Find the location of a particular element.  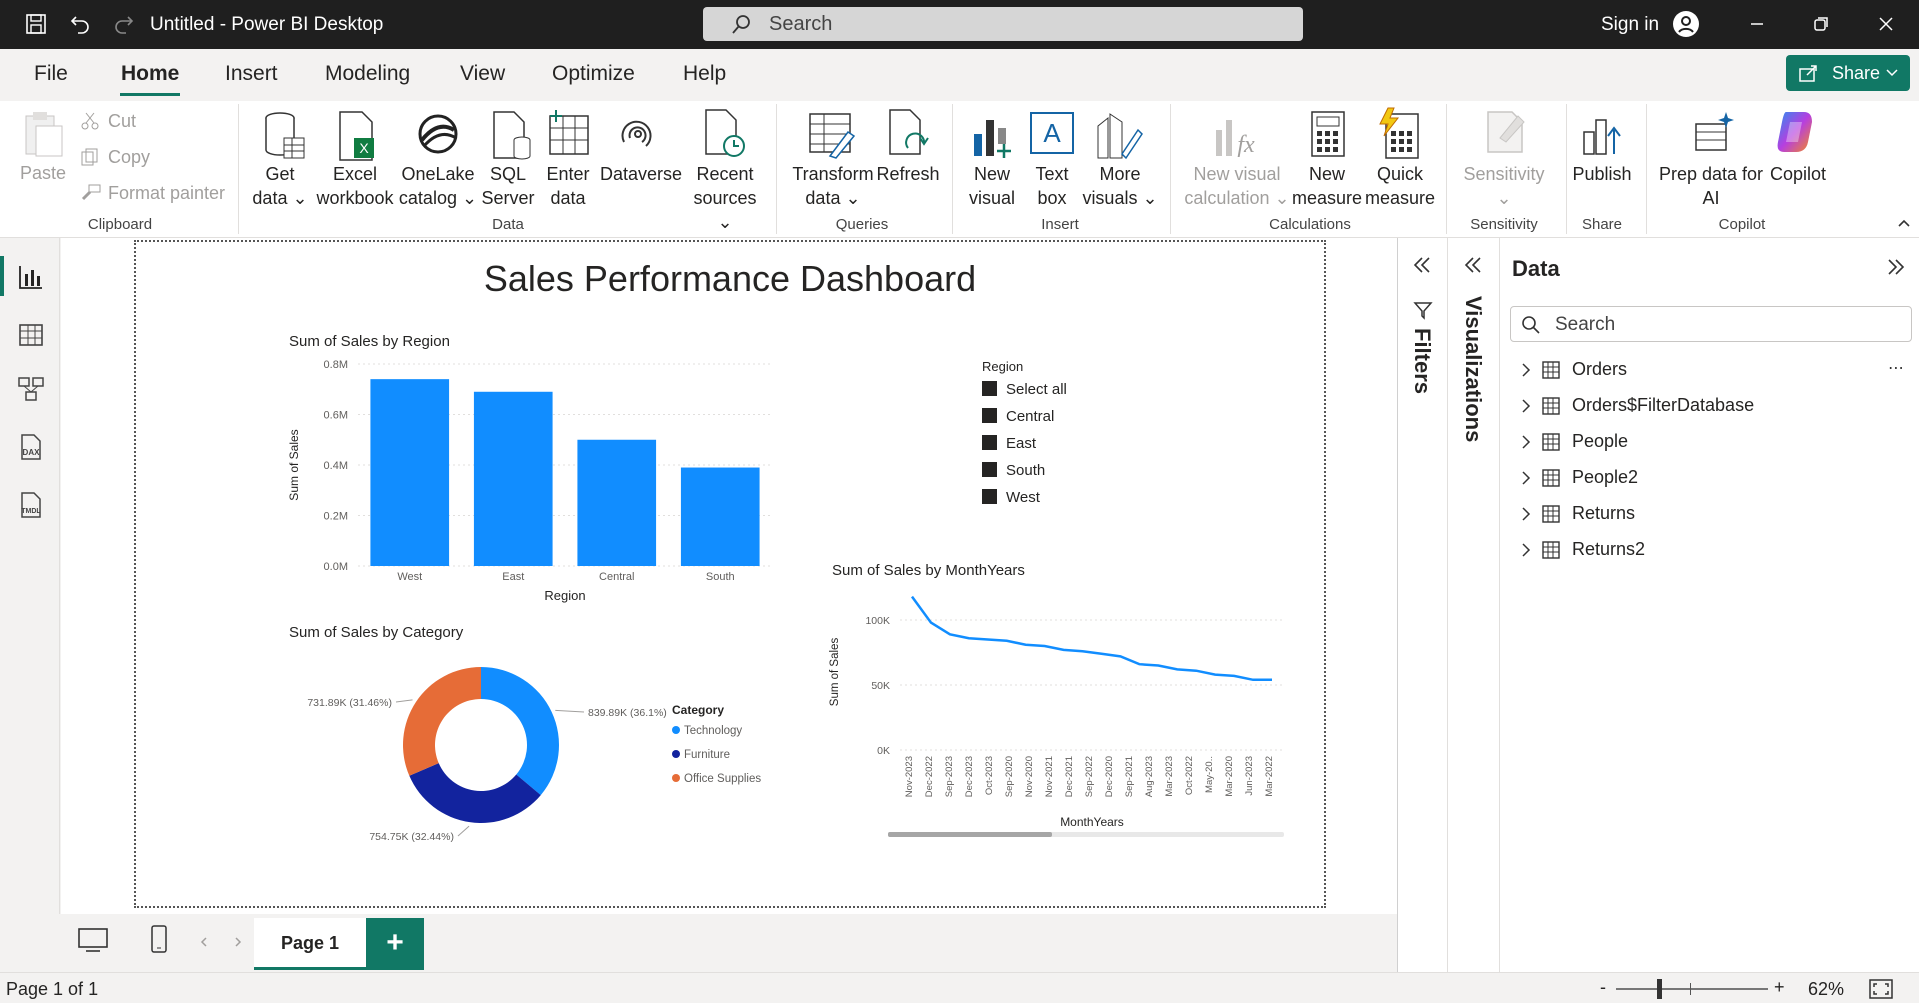

bar-east is located at coordinates (513, 478).